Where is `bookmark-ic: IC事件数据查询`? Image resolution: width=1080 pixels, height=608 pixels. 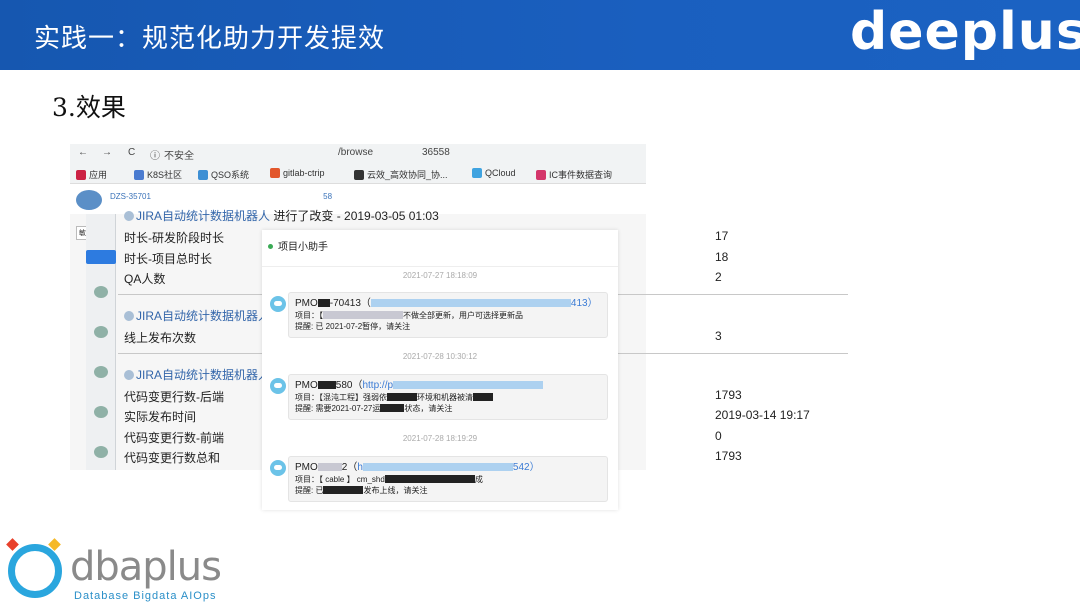 bookmark-ic: IC事件数据查询 is located at coordinates (574, 174).